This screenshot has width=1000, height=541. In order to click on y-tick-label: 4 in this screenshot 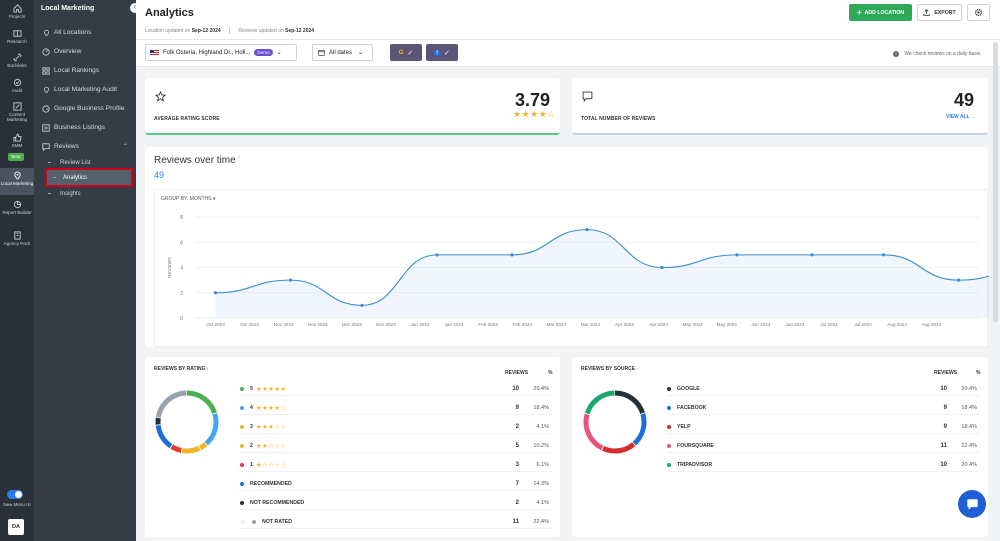, I will do `click(181, 269)`.